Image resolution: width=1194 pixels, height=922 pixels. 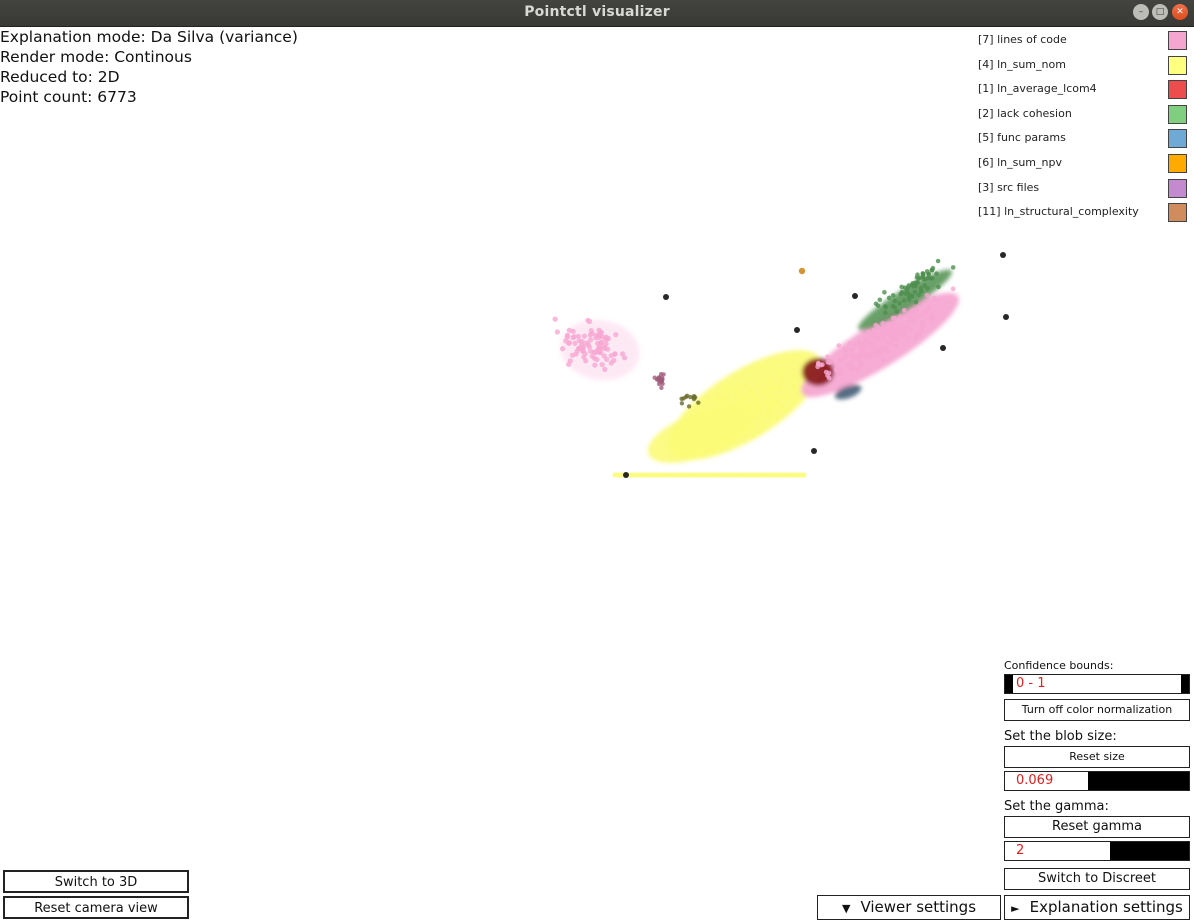 What do you see at coordinates (96, 881) in the screenshot?
I see `switch-3d-button: Switch to 3D` at bounding box center [96, 881].